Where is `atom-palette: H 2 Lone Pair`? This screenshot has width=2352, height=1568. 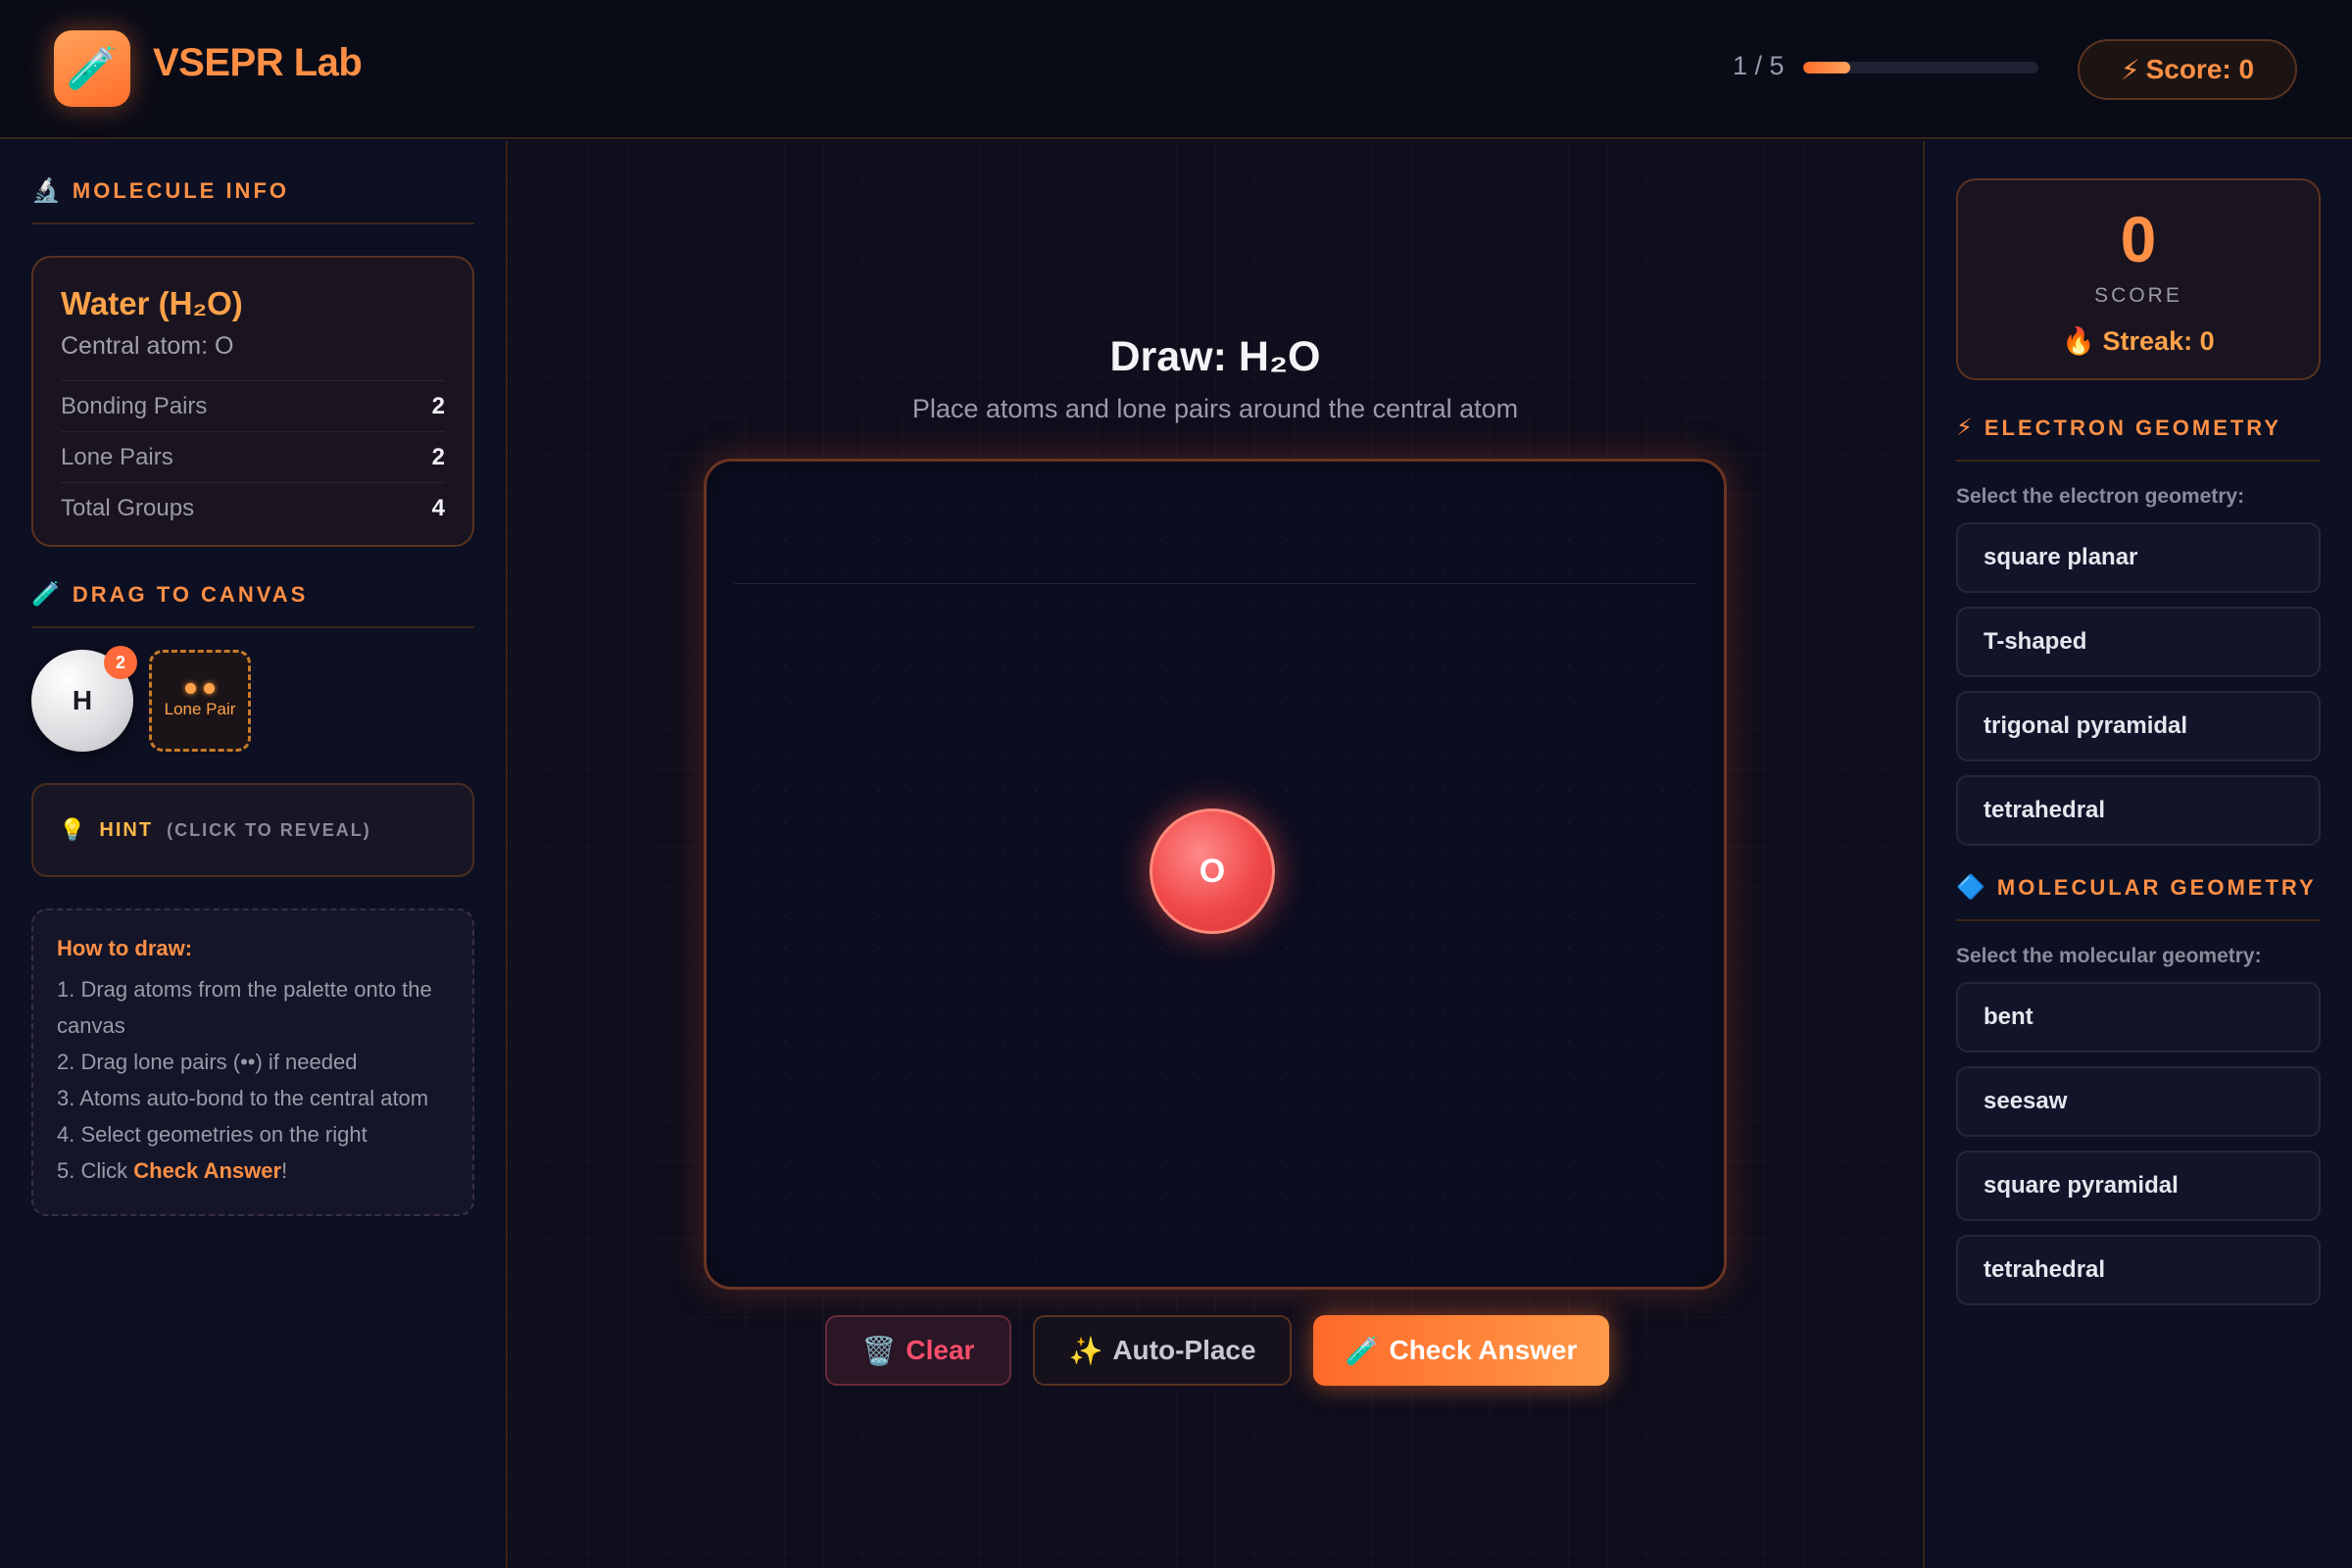
atom-palette: H 2 Lone Pair is located at coordinates (253, 699).